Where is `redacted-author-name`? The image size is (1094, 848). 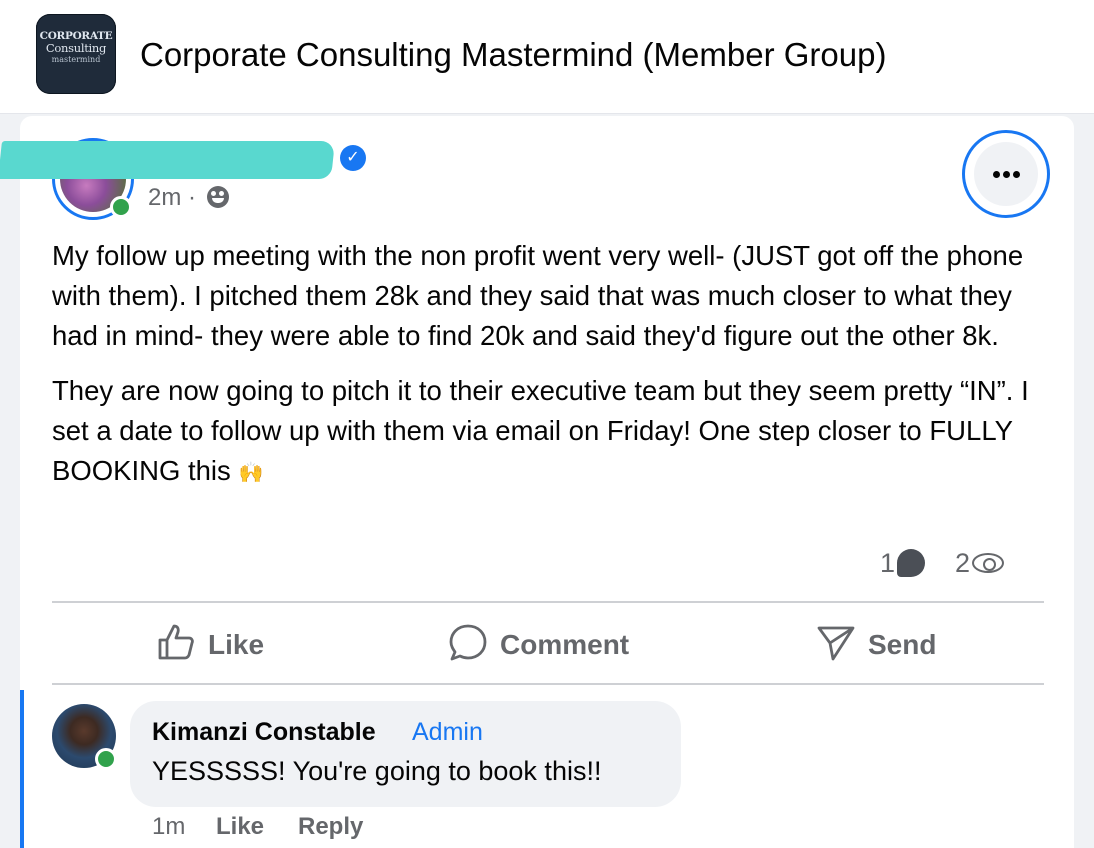 redacted-author-name is located at coordinates (167, 160).